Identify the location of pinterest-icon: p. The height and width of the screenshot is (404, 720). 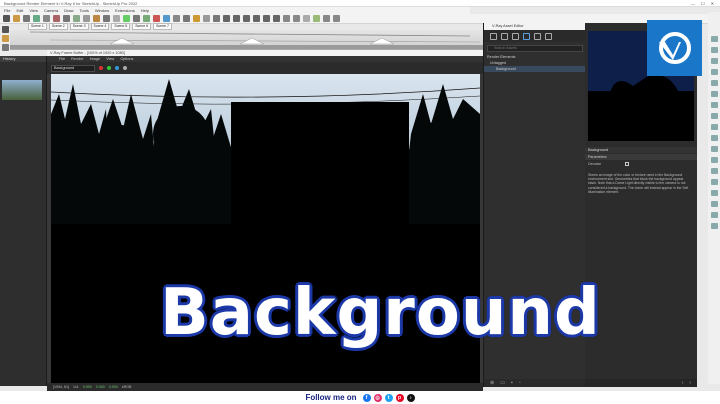
(399, 397).